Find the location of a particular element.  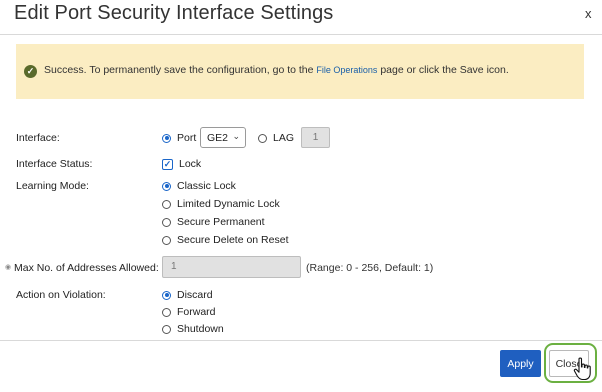

option-label: Limited Dynamic Lock is located at coordinates (228, 204).